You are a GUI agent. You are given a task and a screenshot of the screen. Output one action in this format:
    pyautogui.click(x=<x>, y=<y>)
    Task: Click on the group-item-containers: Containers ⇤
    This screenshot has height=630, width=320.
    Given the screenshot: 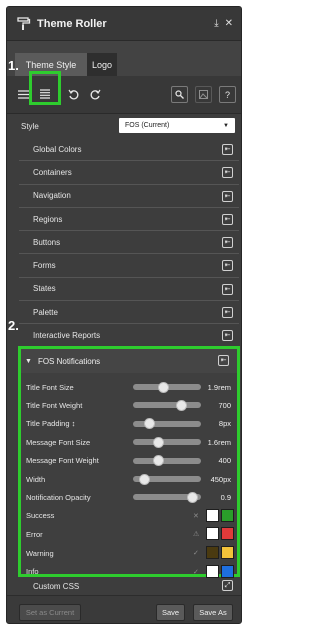 What is the action you would take?
    pyautogui.click(x=129, y=173)
    